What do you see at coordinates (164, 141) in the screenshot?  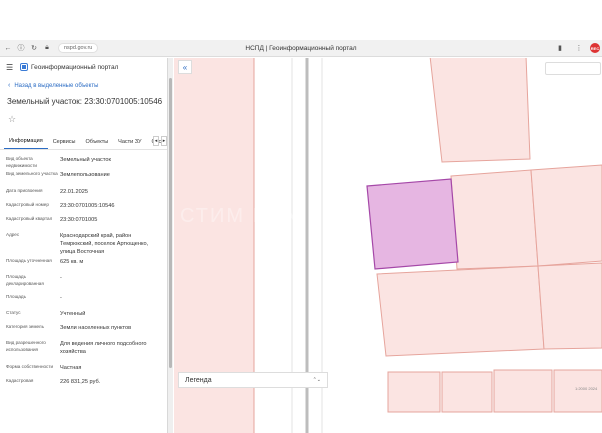 I see `tabs-scroll-right-icon: ▸` at bounding box center [164, 141].